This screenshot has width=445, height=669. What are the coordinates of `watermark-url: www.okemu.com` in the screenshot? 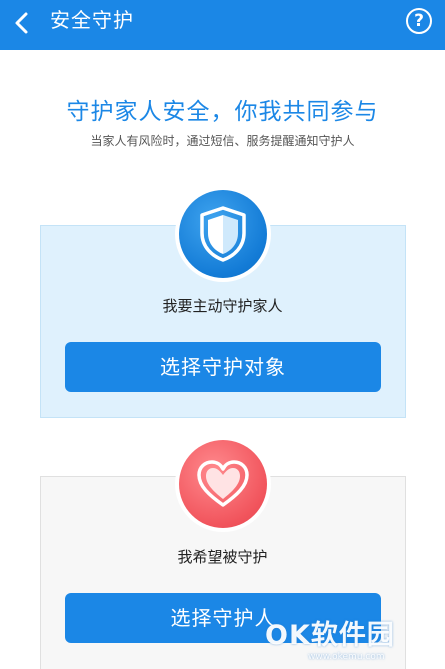 It's located at (346, 657).